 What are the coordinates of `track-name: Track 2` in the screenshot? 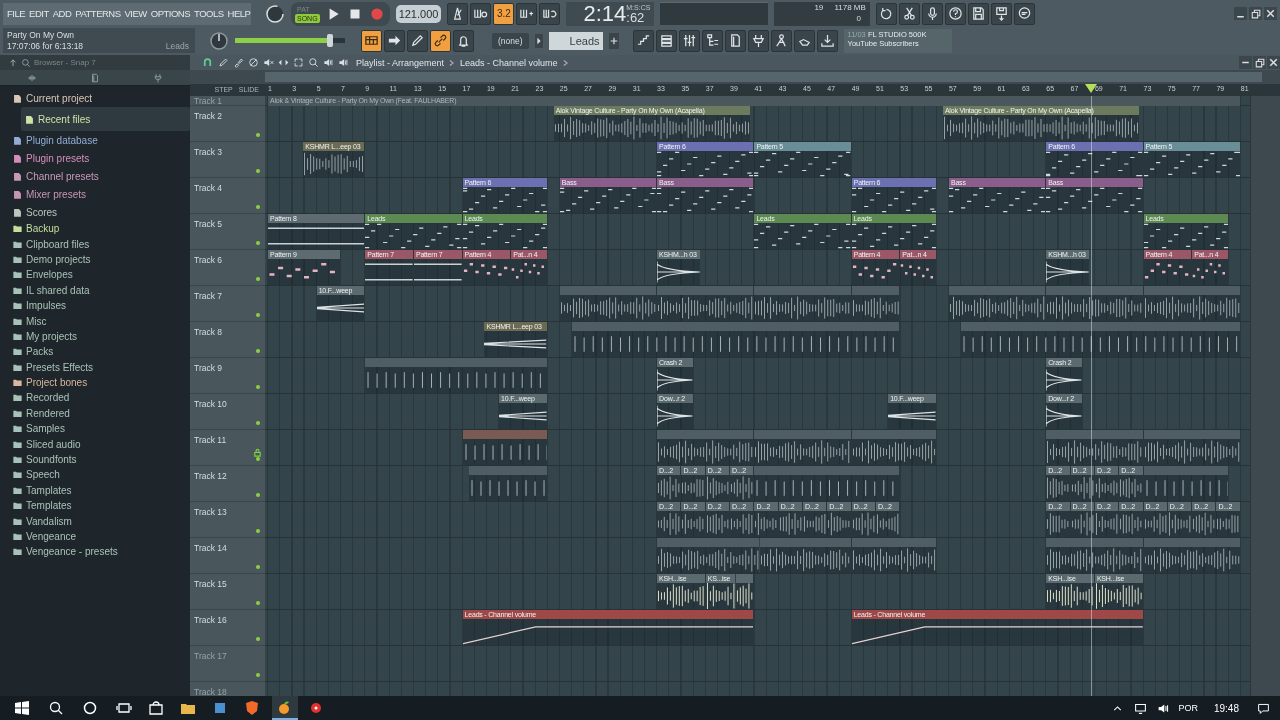 It's located at (209, 116).